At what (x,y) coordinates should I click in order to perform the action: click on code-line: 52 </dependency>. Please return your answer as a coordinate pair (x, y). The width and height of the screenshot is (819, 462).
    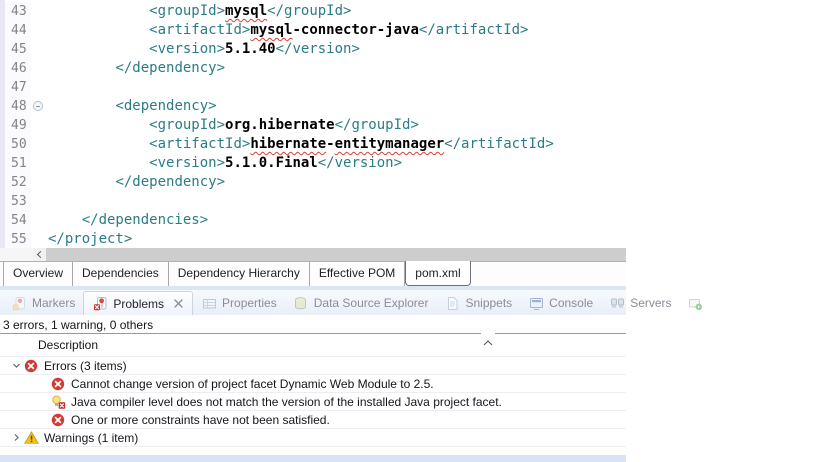
    Looking at the image, I should click on (315, 182).